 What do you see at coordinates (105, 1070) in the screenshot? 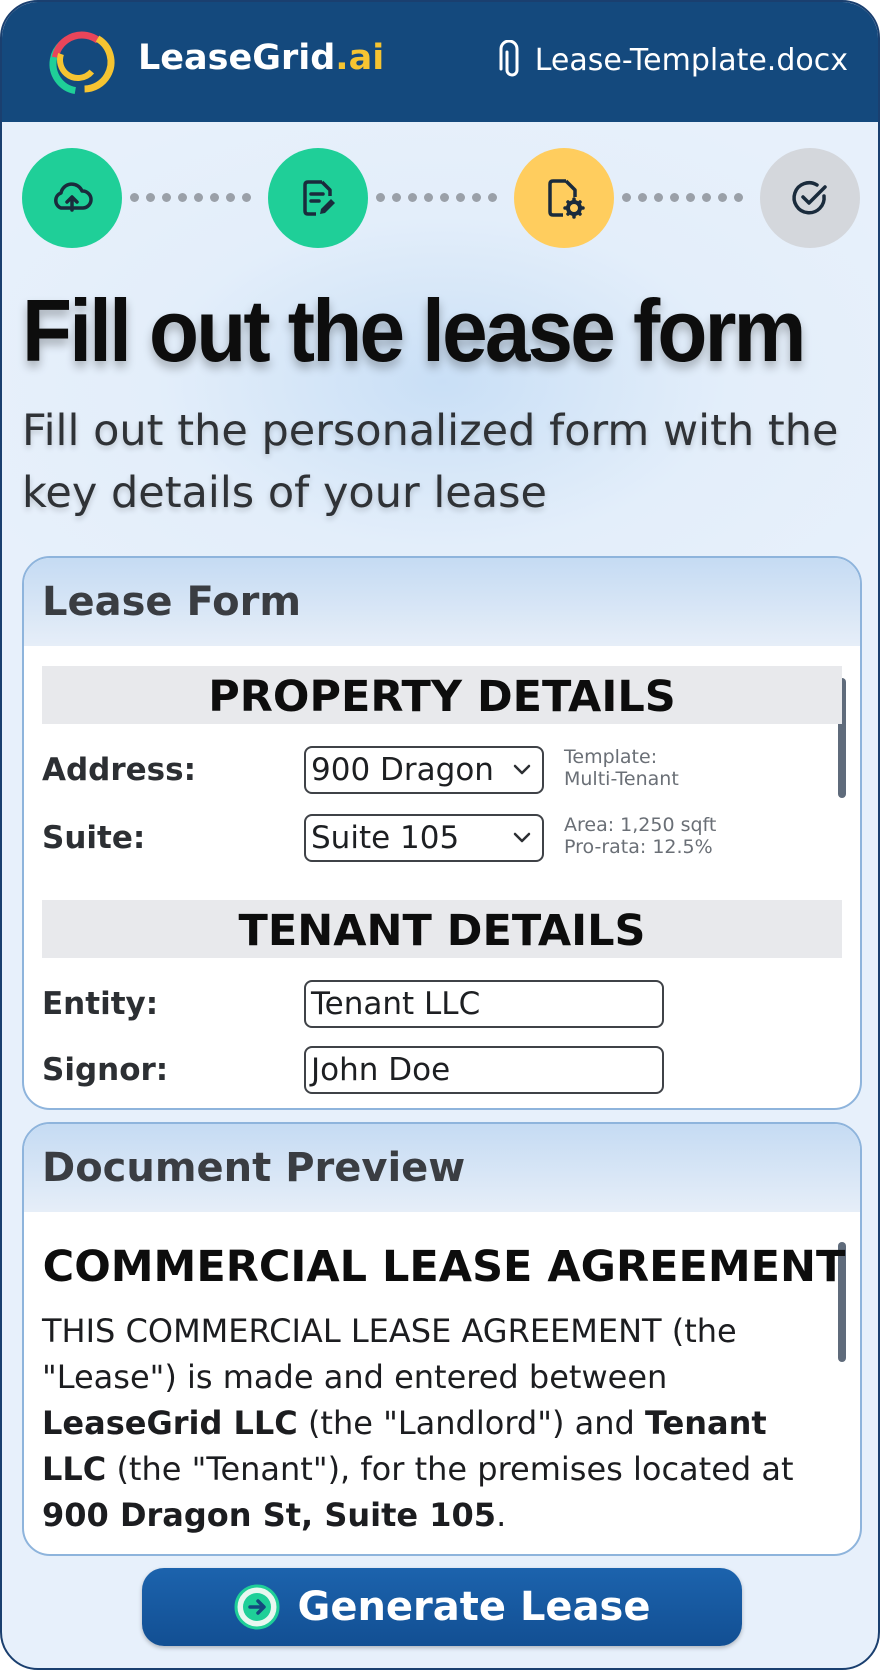
I see `signor-label: Signor:` at bounding box center [105, 1070].